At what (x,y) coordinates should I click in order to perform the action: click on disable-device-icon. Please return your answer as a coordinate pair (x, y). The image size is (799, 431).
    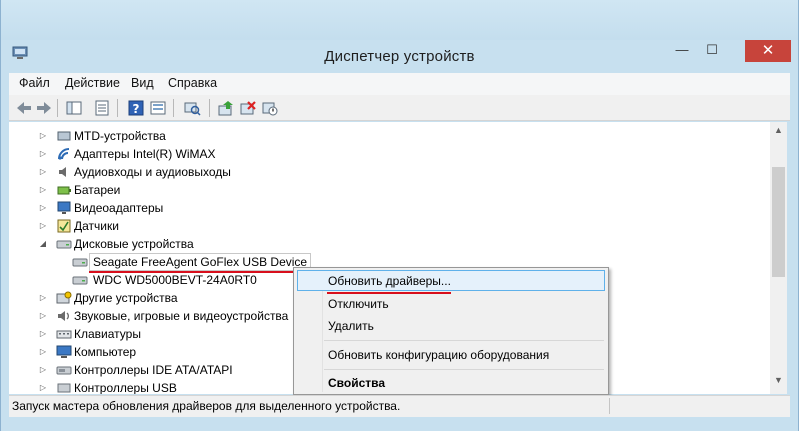
    Looking at the image, I should click on (270, 108).